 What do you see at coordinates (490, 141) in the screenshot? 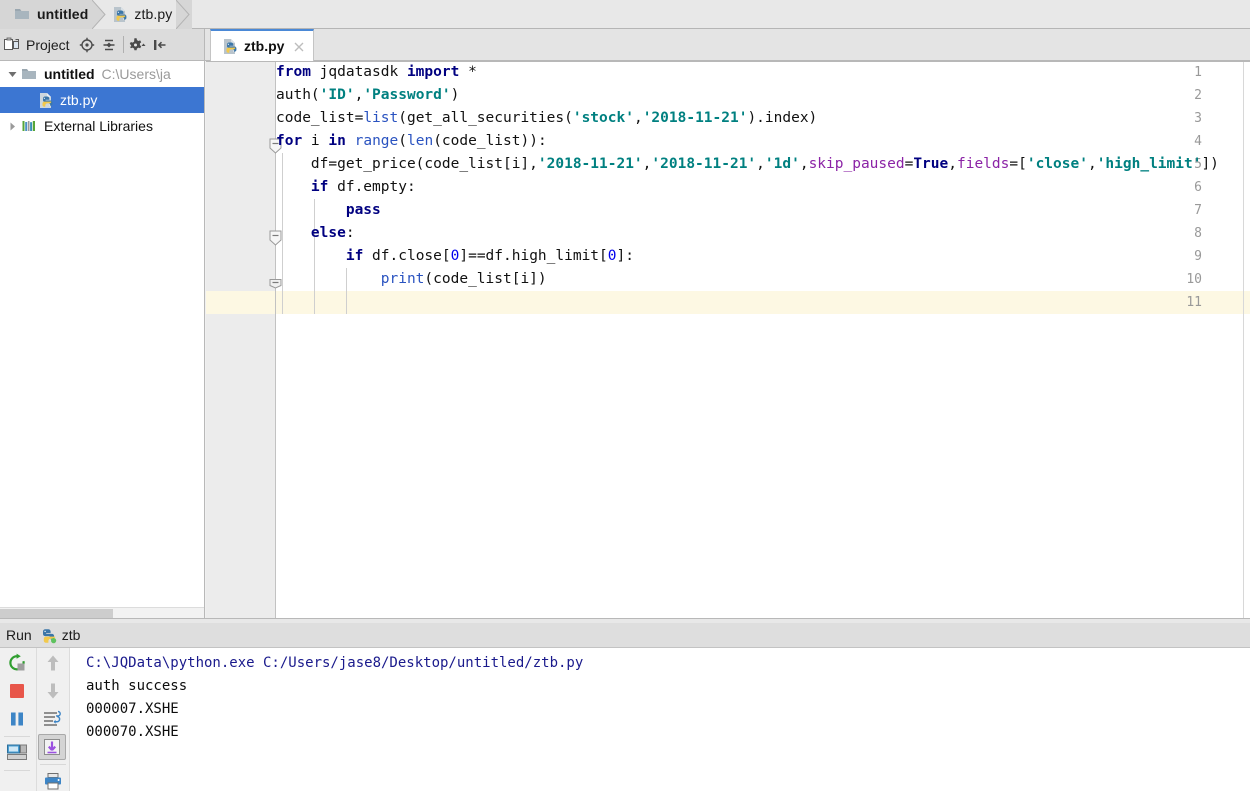
I see `code-token: (code_list)):` at bounding box center [490, 141].